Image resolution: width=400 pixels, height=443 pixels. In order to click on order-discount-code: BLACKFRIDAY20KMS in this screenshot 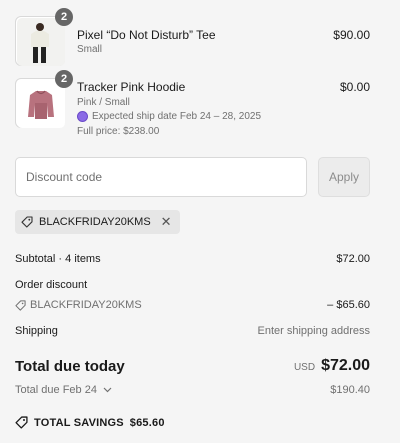, I will do `click(86, 305)`.